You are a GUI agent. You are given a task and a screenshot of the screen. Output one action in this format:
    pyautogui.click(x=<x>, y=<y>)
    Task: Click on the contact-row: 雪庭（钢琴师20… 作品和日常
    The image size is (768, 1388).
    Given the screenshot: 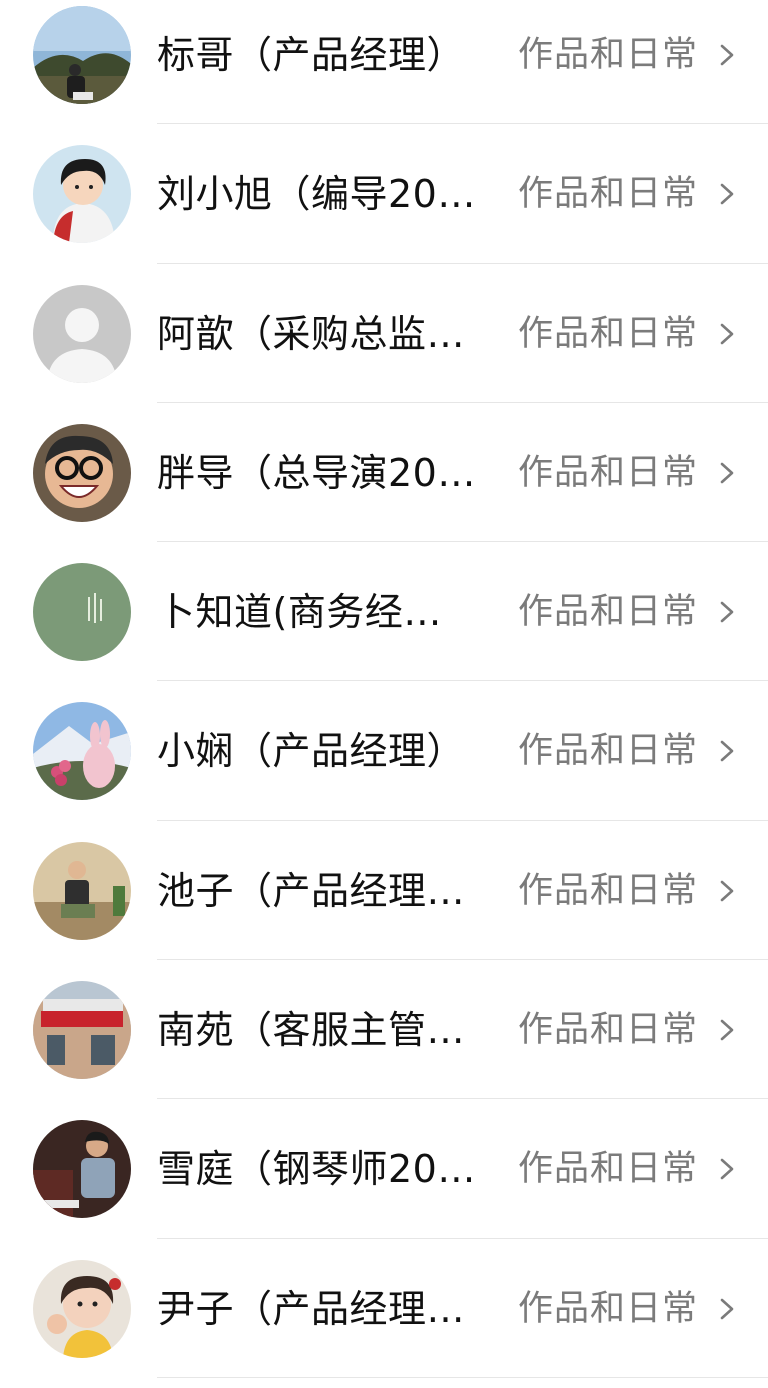 What is the action you would take?
    pyautogui.click(x=384, y=1169)
    